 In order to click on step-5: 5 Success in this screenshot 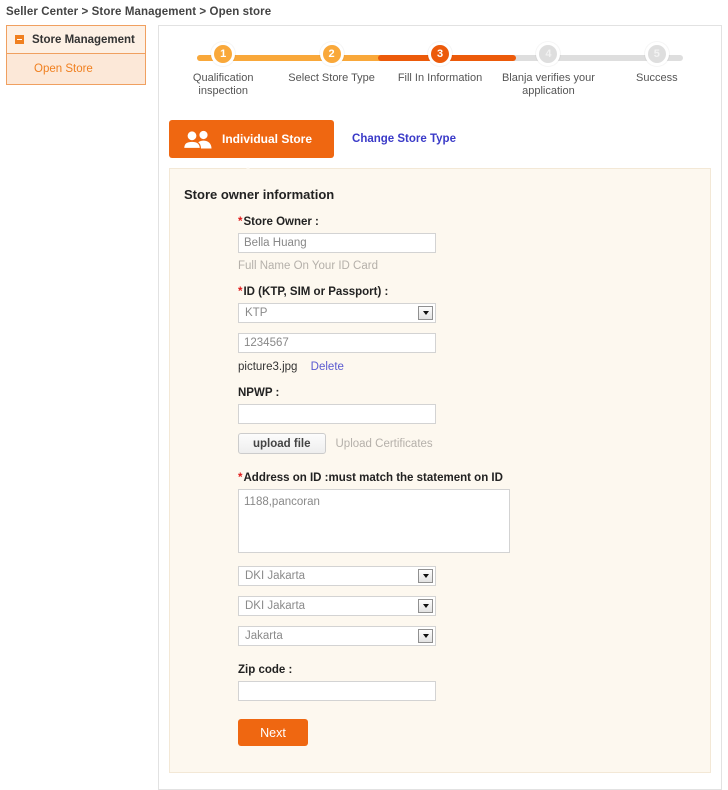, I will do `click(657, 70)`.